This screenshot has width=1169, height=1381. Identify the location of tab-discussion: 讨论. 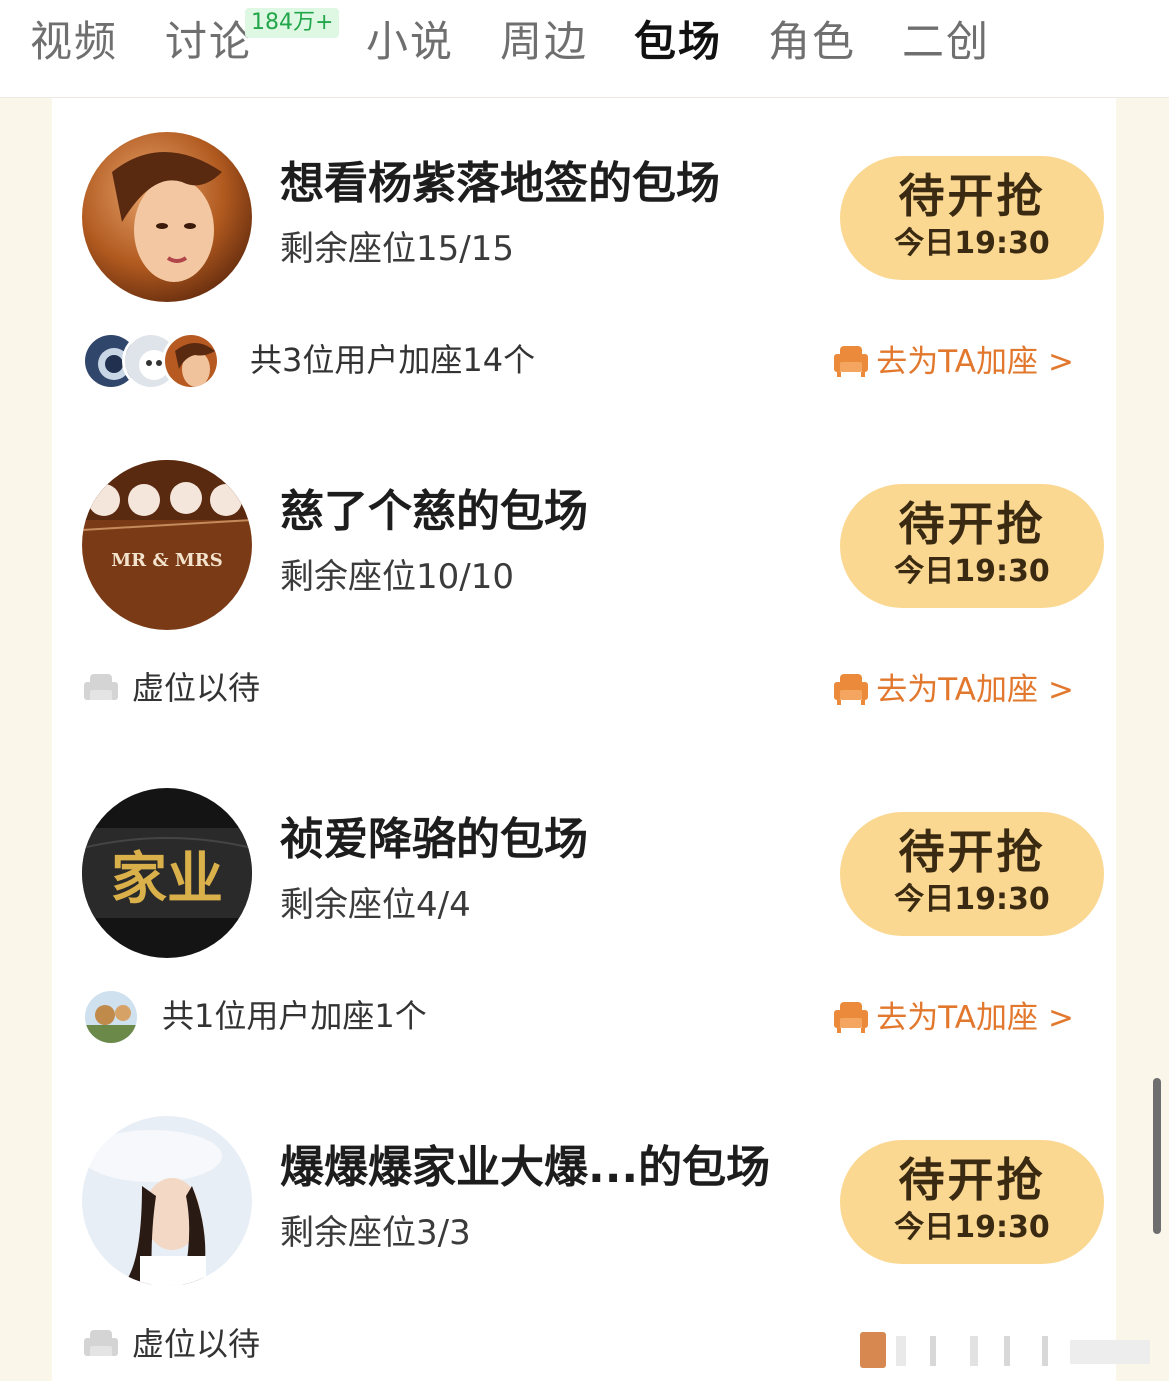
(209, 42).